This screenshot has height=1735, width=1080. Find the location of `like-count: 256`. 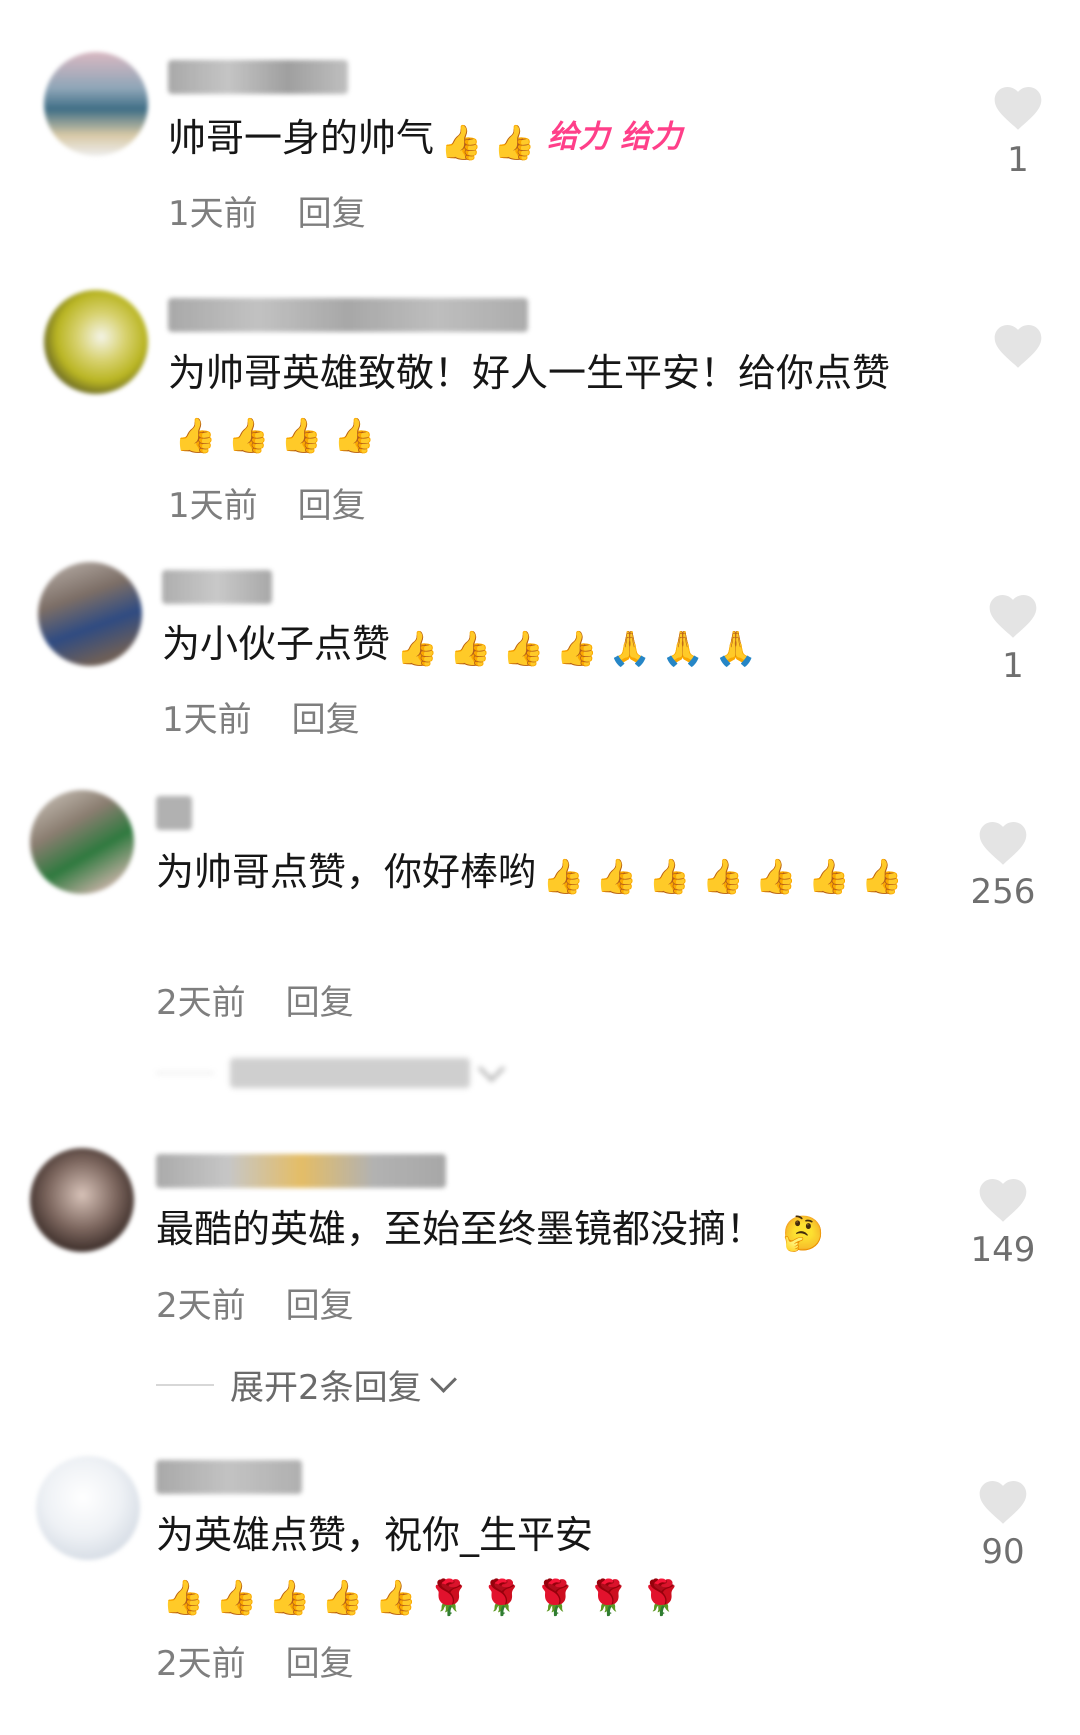

like-count: 256 is located at coordinates (1003, 892).